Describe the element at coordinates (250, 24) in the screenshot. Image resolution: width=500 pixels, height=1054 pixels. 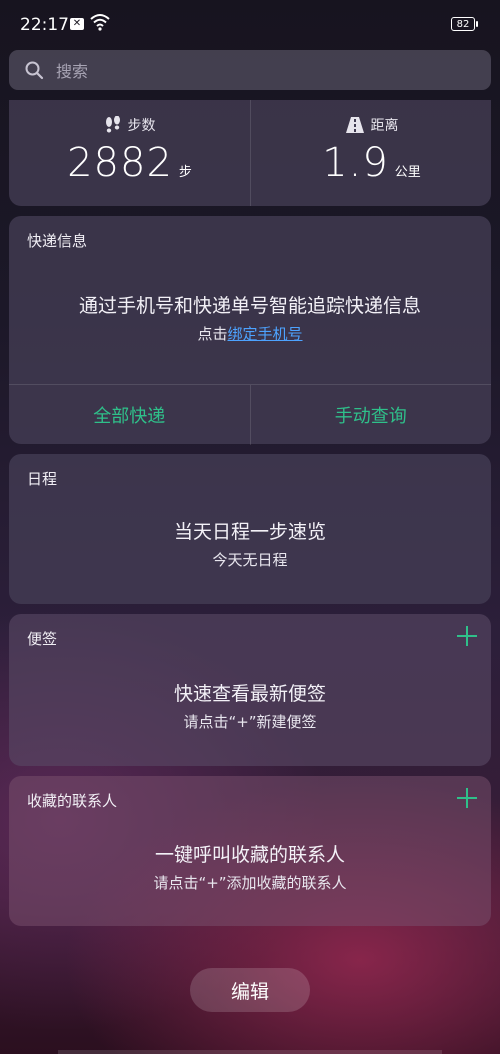
I see `status-bar: 22:17 ✕ 82` at that location.